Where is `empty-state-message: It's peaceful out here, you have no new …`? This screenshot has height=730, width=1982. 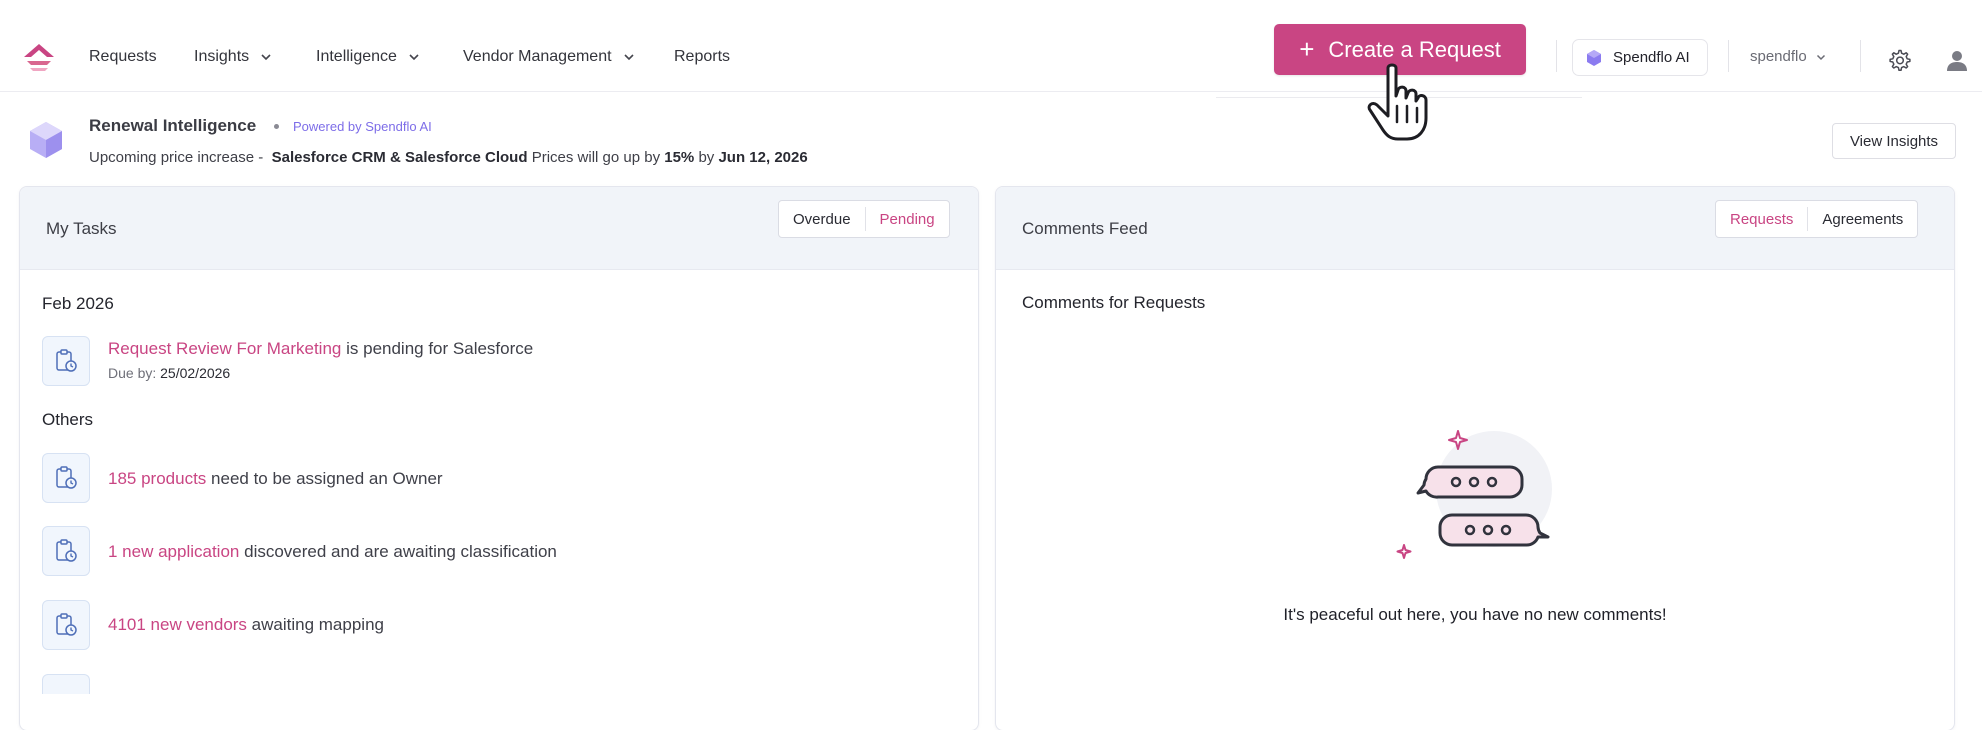 empty-state-message: It's peaceful out here, you have no new … is located at coordinates (1475, 614).